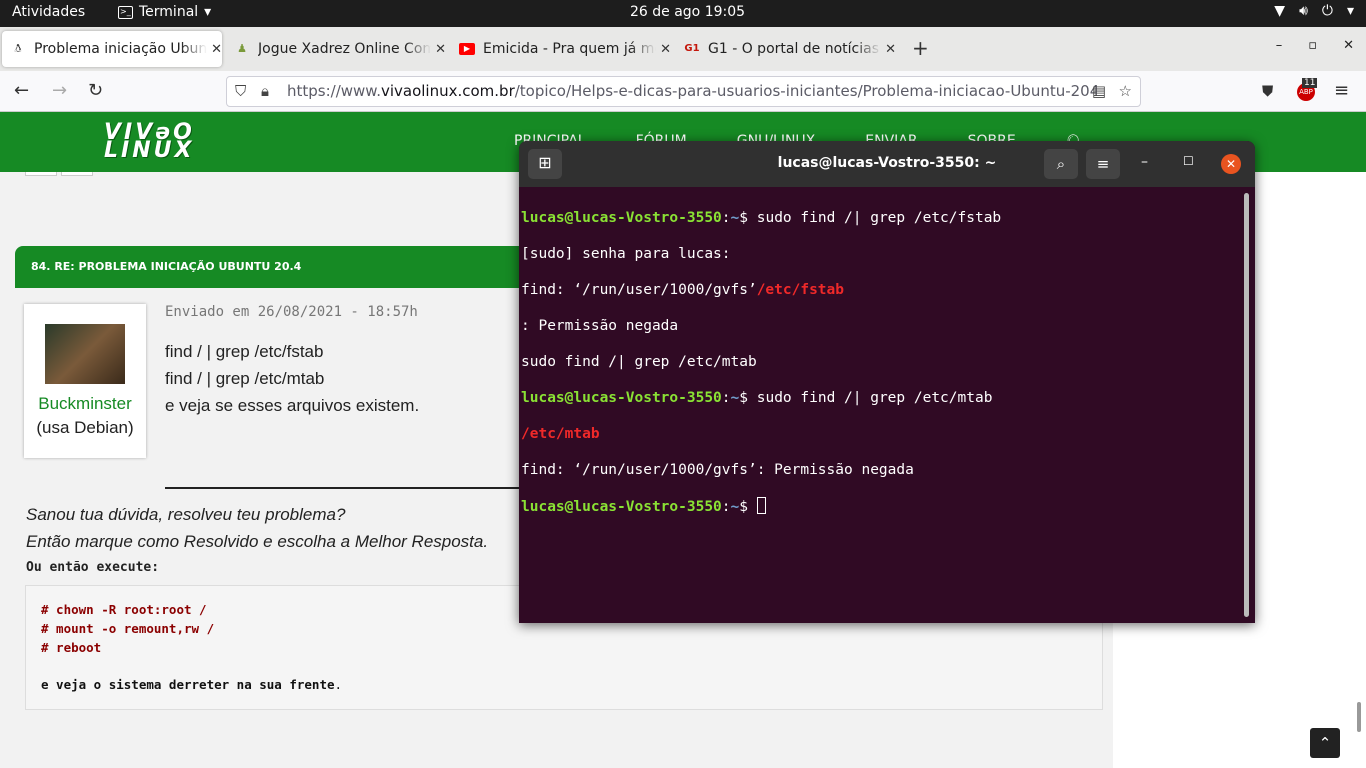  What do you see at coordinates (879, 218) in the screenshot?
I see `command-text: sudo find /| grep /etc/fstab` at bounding box center [879, 218].